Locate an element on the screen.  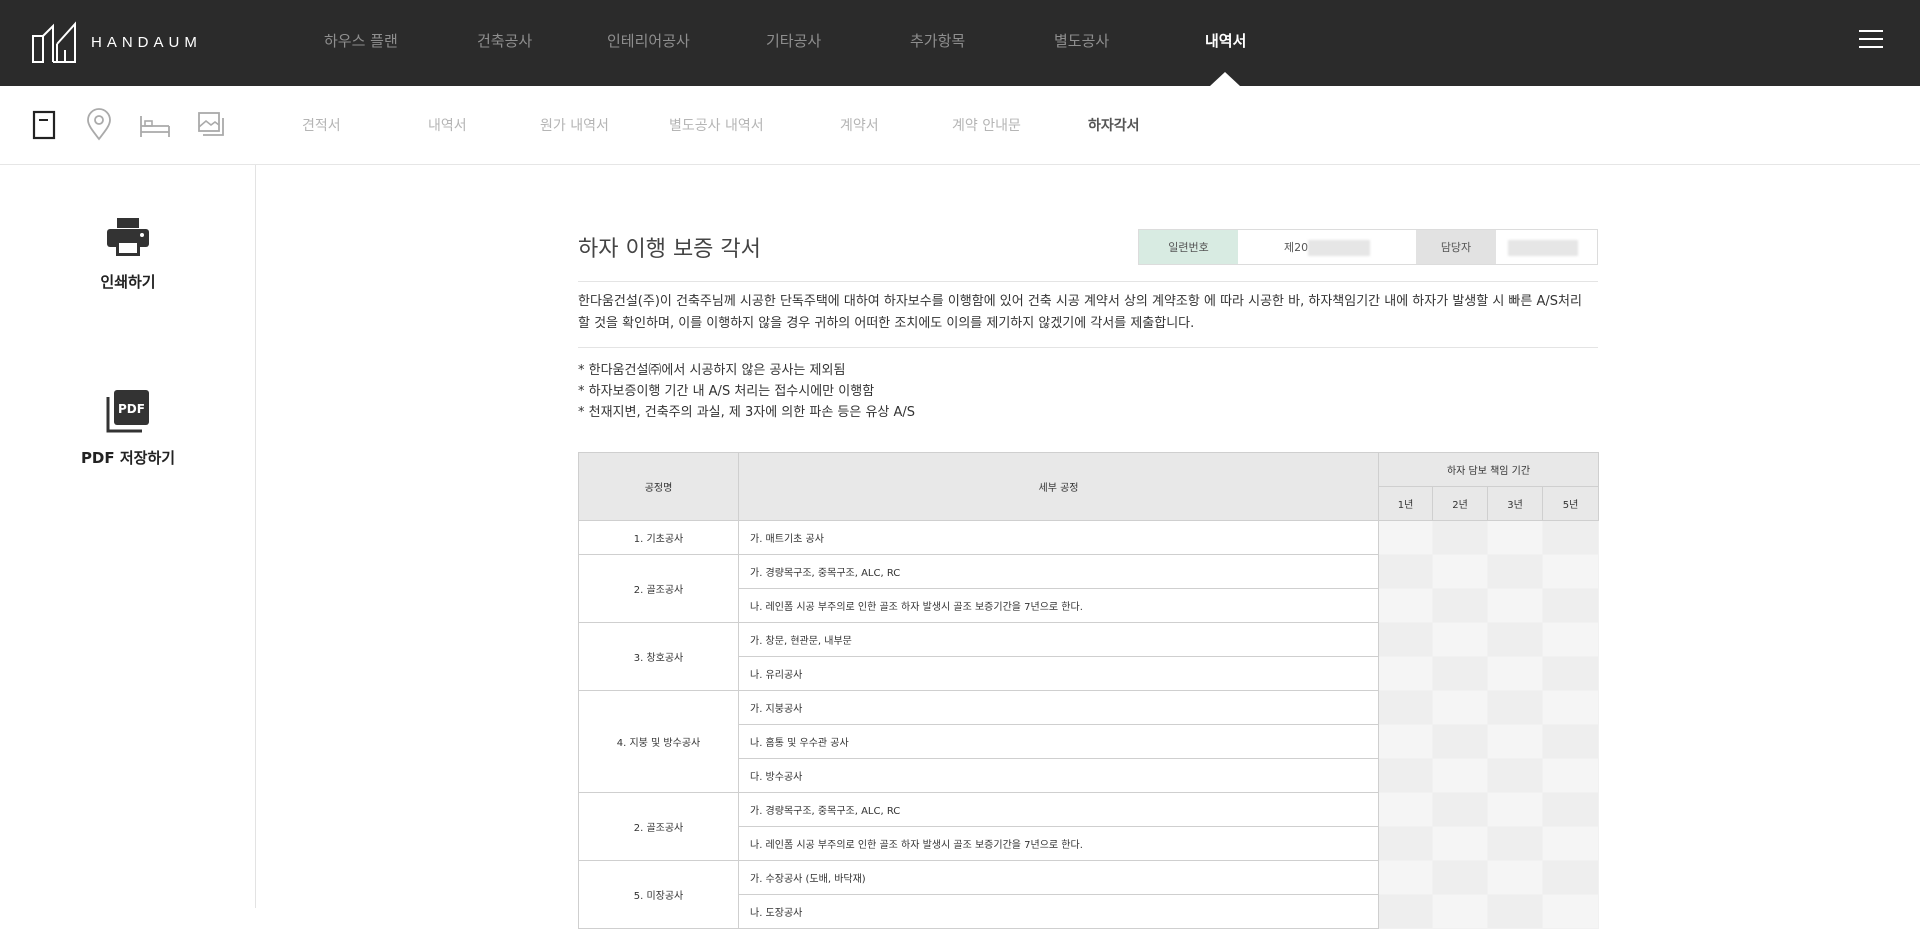
document-title: 하자 이행 보증 각서 is located at coordinates (669, 249).